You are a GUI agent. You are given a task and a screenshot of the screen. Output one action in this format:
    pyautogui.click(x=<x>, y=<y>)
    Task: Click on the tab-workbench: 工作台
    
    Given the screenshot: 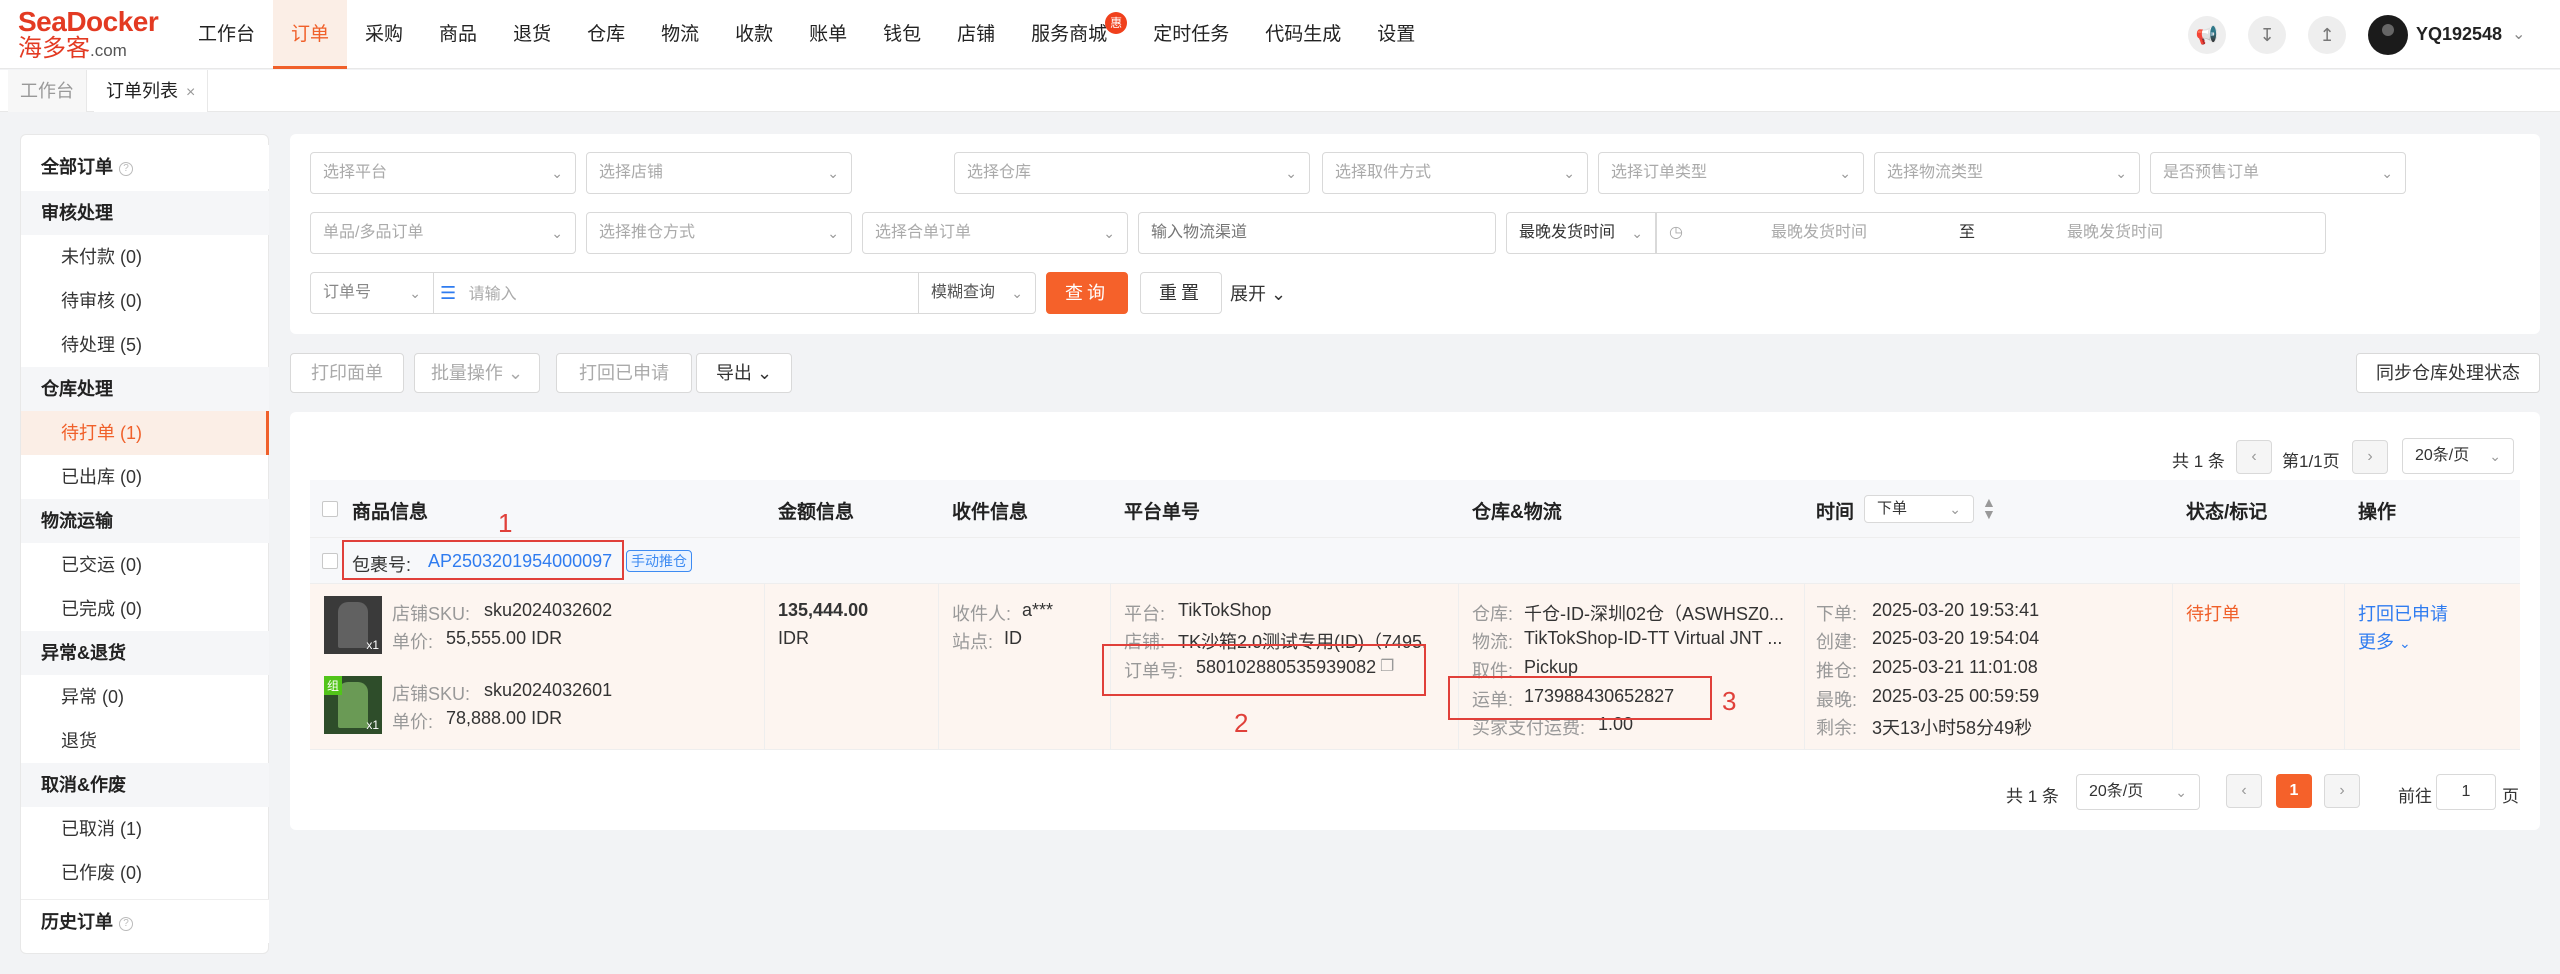 What is the action you would take?
    pyautogui.click(x=47, y=91)
    